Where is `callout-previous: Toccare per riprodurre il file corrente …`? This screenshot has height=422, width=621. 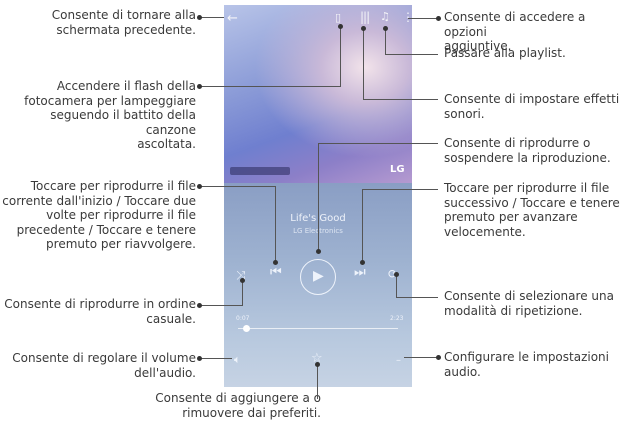
callout-previous: Toccare per riprodurre il file corrente … is located at coordinates (99, 215).